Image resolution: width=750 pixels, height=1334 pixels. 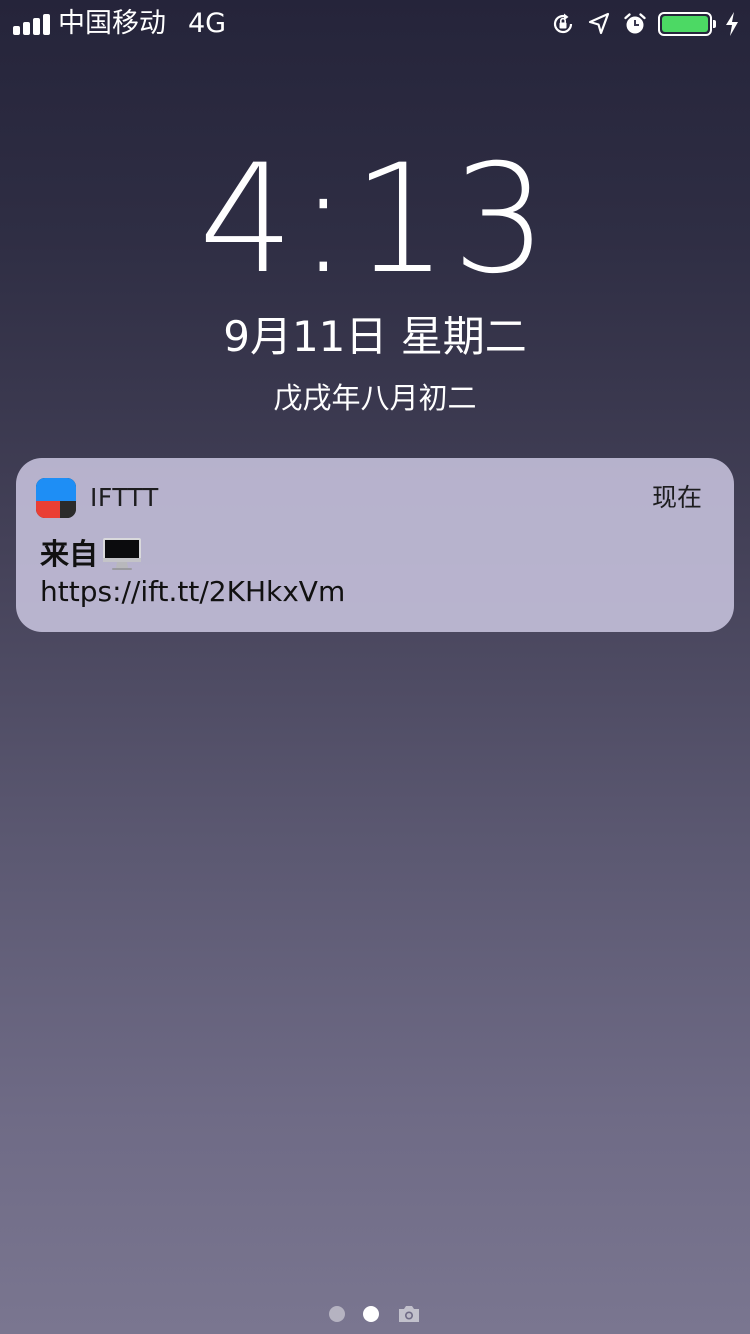 What do you see at coordinates (69, 554) in the screenshot?
I see `notification-title-text: 来自` at bounding box center [69, 554].